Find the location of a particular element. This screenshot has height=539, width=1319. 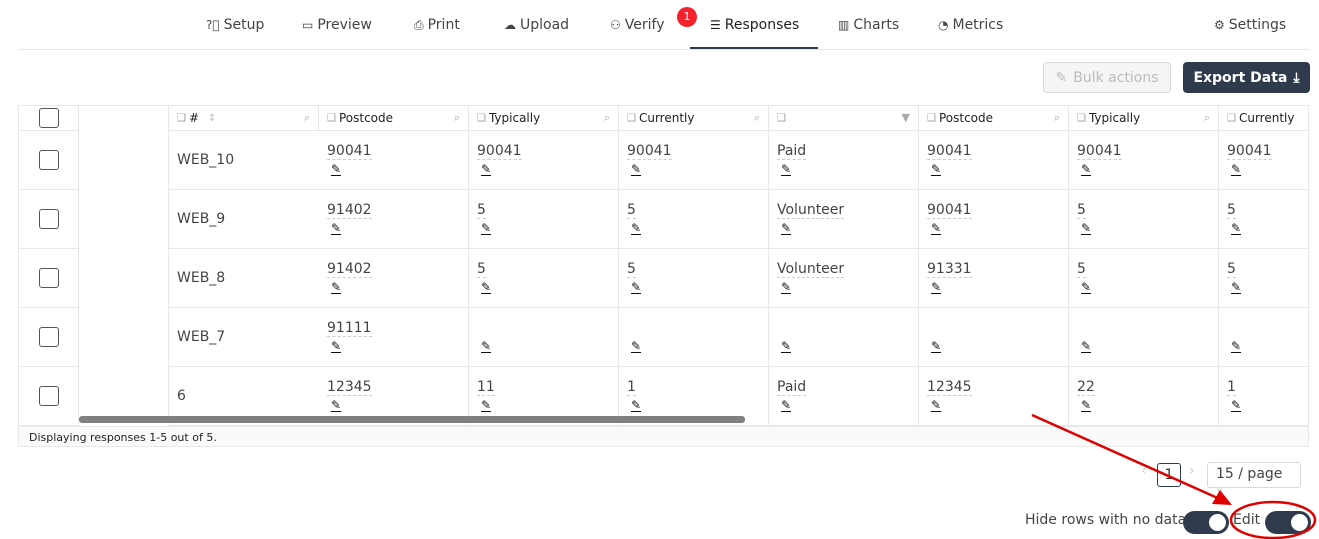

annotation-overlay is located at coordinates (1174, 476).